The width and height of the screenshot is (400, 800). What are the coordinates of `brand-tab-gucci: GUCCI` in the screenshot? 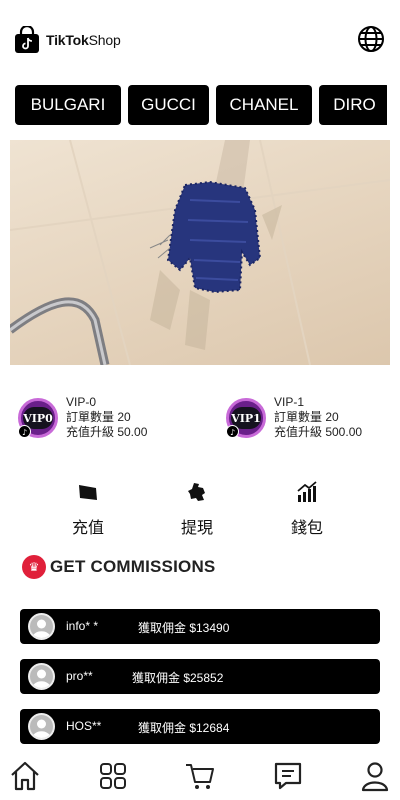 It's located at (168, 105).